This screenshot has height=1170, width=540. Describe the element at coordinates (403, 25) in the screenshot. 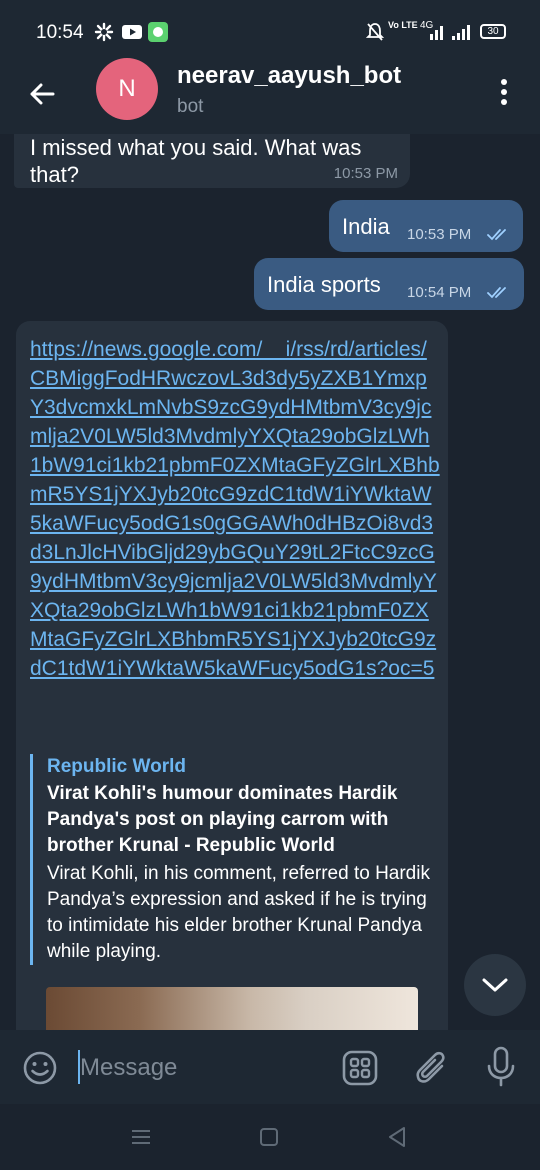

I see `volte-label: Vo LTE` at that location.